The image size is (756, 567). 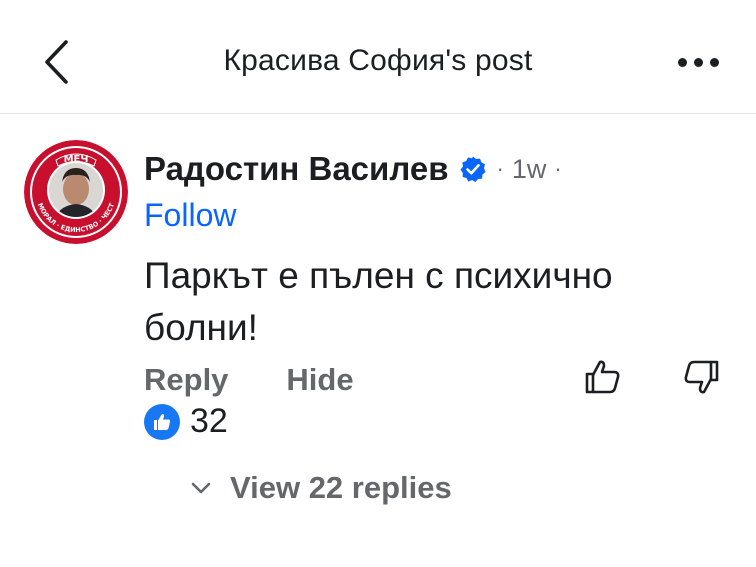 I want to click on avatar-badge-image: МЕЧ МОРАЛ · ЕДИНСТВО · ЧЕСТ, so click(x=76, y=192).